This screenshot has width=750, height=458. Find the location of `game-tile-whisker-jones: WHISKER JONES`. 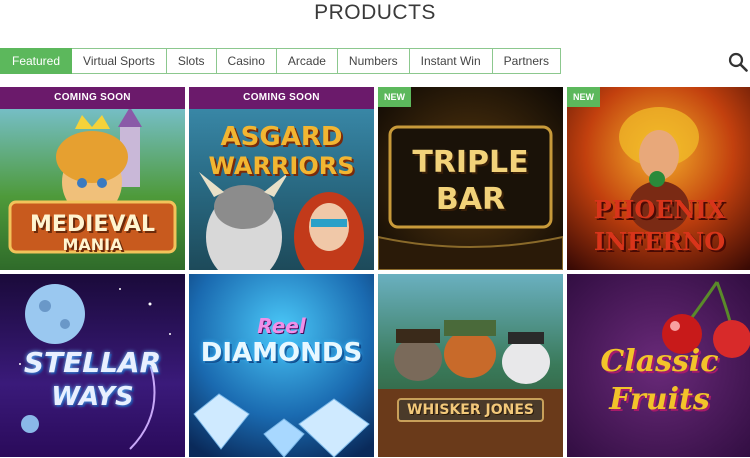

game-tile-whisker-jones: WHISKER JONES is located at coordinates (470, 365).